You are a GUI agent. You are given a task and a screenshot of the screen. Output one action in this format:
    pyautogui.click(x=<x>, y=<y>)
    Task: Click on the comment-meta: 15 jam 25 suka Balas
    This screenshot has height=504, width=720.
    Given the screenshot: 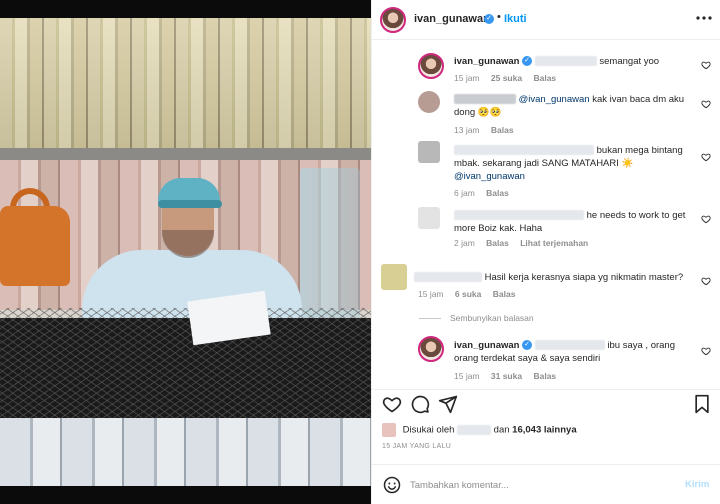 What is the action you would take?
    pyautogui.click(x=509, y=78)
    